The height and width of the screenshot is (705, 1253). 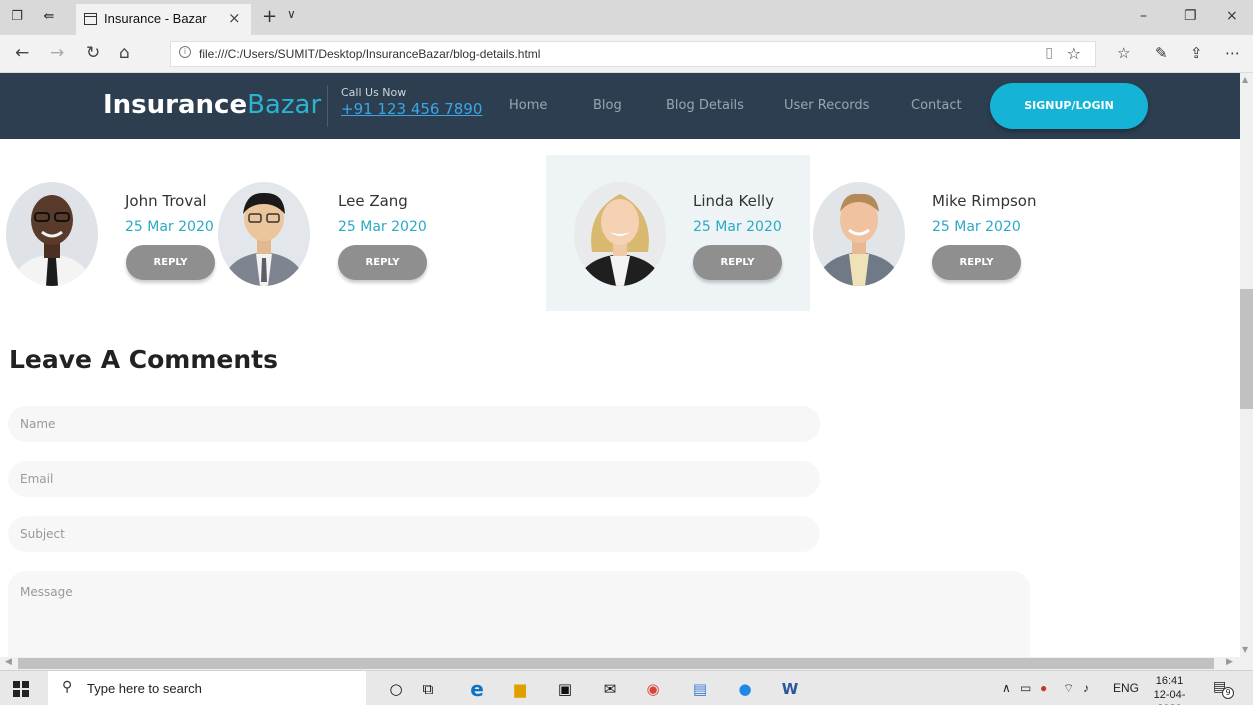 I want to click on window-close-icon: ×, so click(x=1232, y=16).